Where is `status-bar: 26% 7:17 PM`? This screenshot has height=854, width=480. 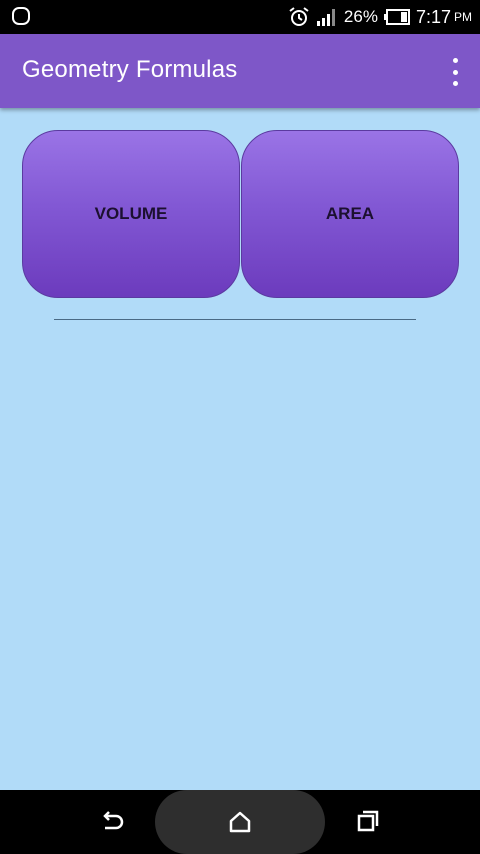
status-bar: 26% 7:17 PM is located at coordinates (240, 17).